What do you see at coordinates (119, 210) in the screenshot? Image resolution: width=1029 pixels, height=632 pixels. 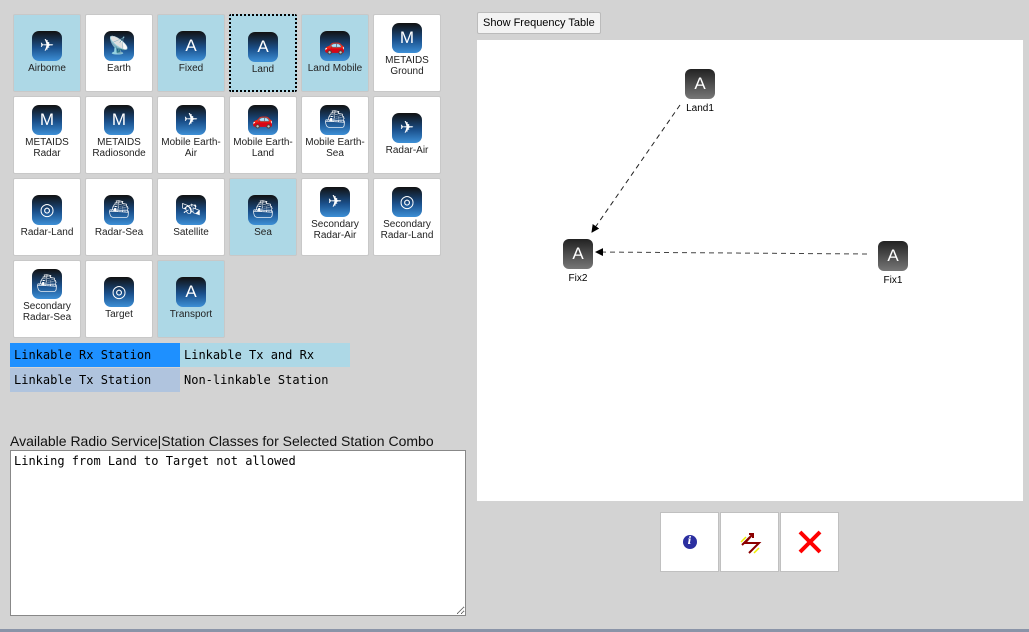 I see `radar-sea-icon: ⛴` at bounding box center [119, 210].